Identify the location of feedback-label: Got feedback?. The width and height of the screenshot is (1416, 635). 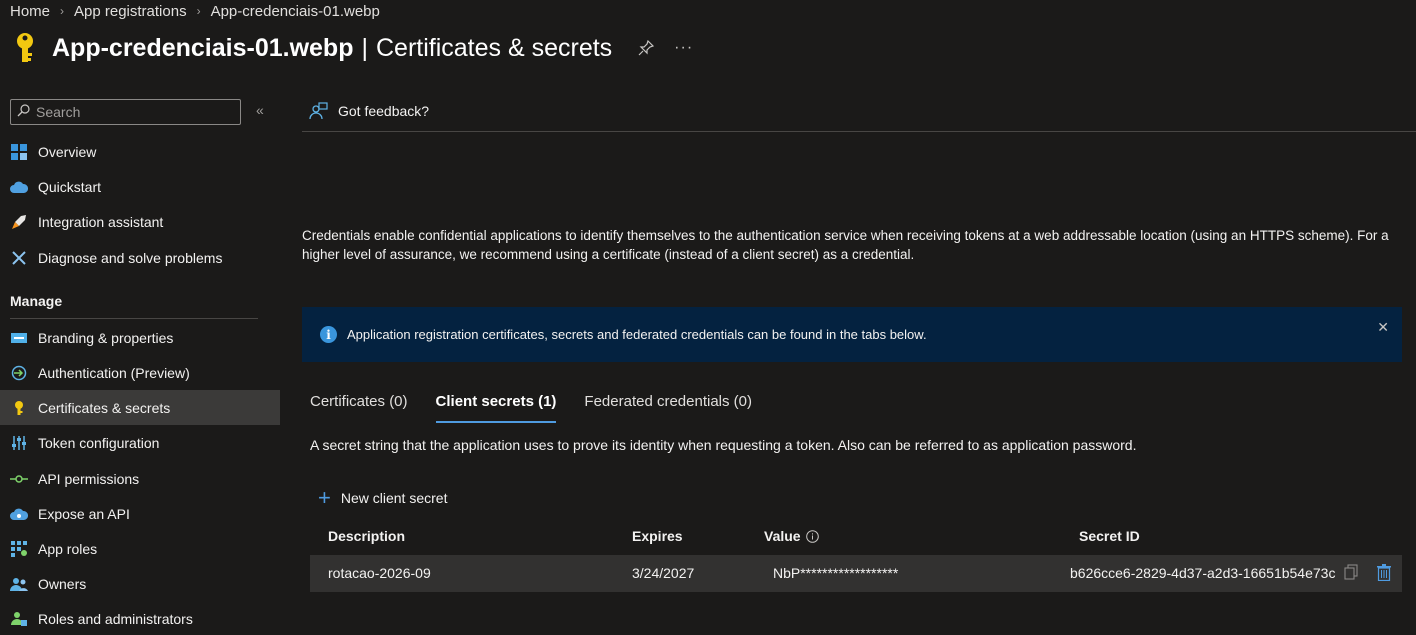
(384, 111).